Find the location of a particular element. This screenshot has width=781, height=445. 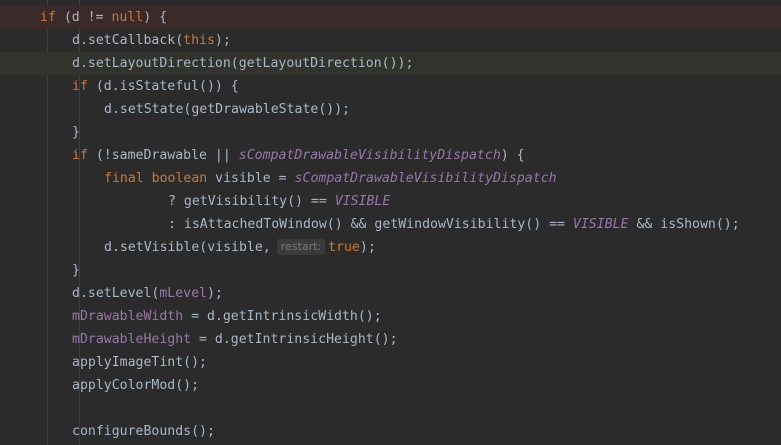

code-token: final boolean is located at coordinates (156, 178).